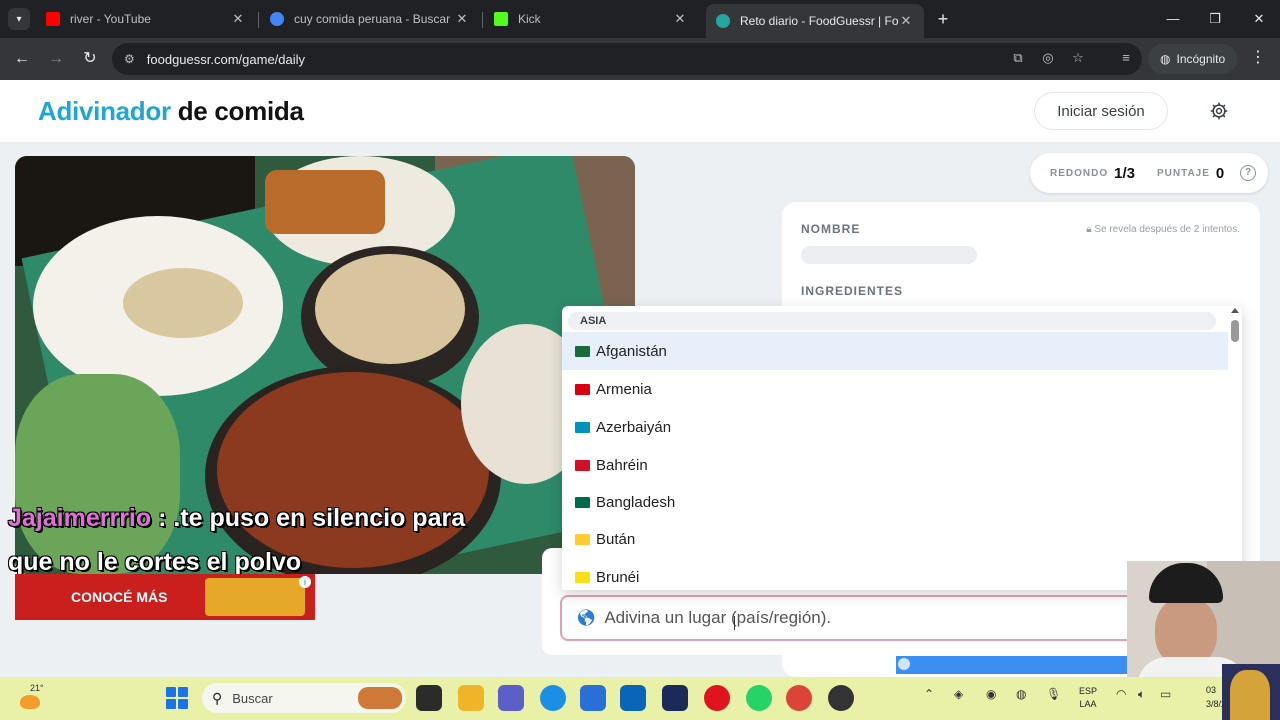  What do you see at coordinates (627, 59) in the screenshot?
I see `address-bar: ⚙ foodguessr.com/game/daily` at bounding box center [627, 59].